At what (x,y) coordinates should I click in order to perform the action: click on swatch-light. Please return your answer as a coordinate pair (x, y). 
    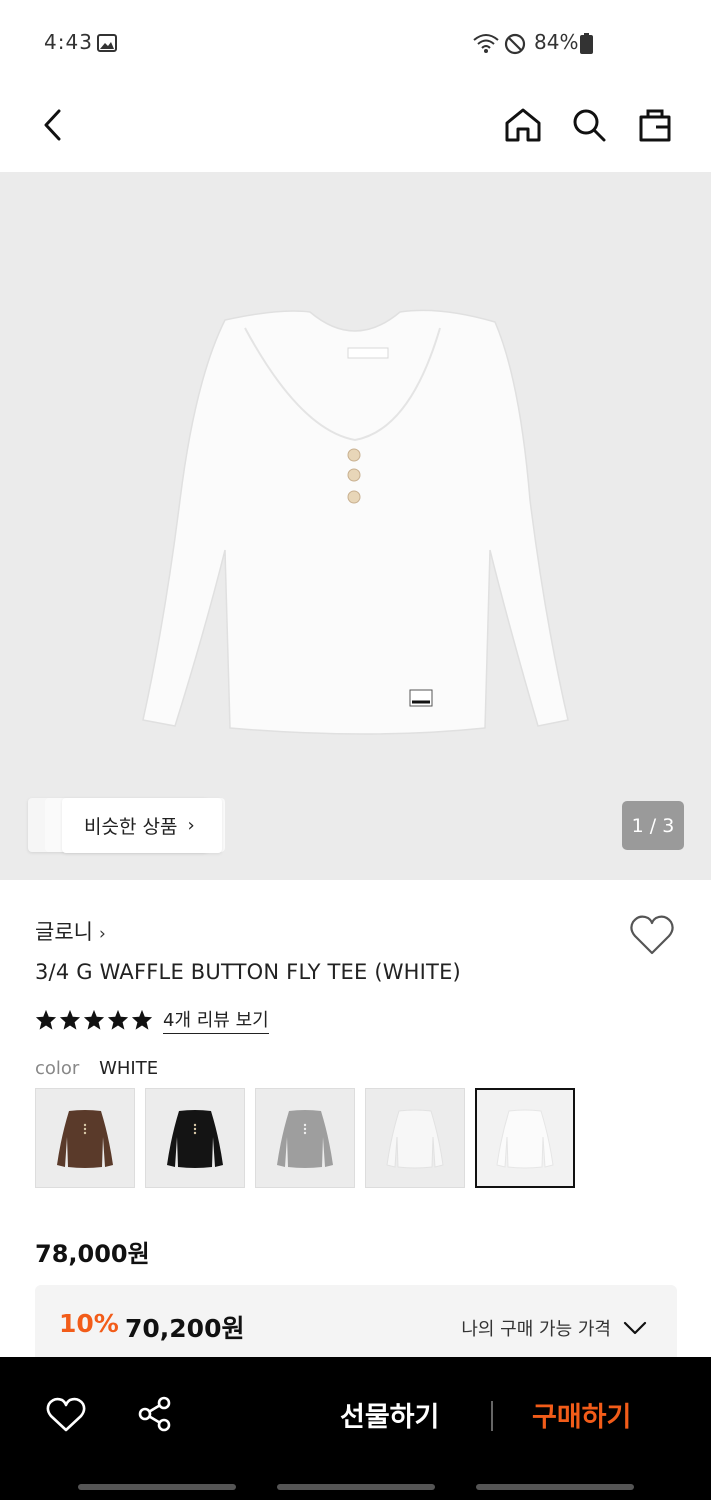
    Looking at the image, I should click on (415, 1138).